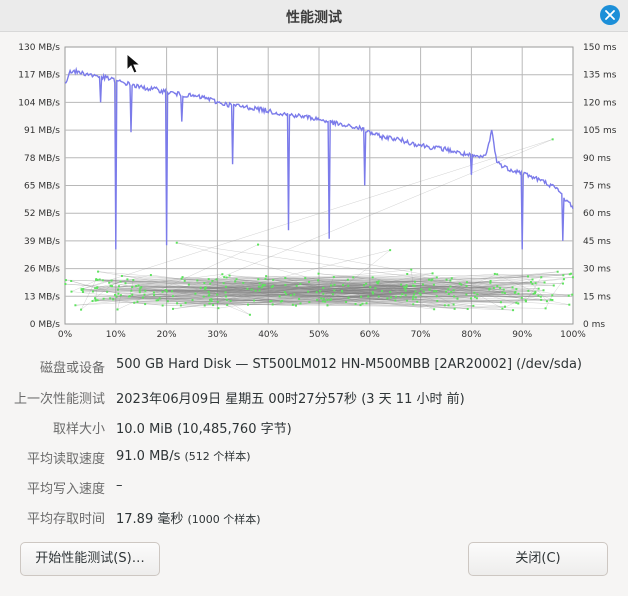 This screenshot has width=628, height=596. I want to click on avg-read-main: 91.0 MB/s, so click(148, 456).